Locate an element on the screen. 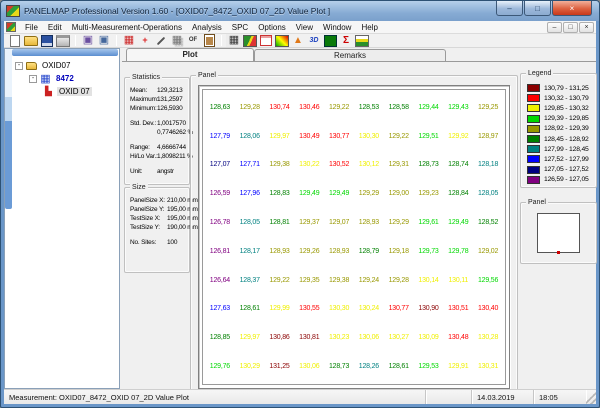  align-points-icon is located at coordinates (145, 40).